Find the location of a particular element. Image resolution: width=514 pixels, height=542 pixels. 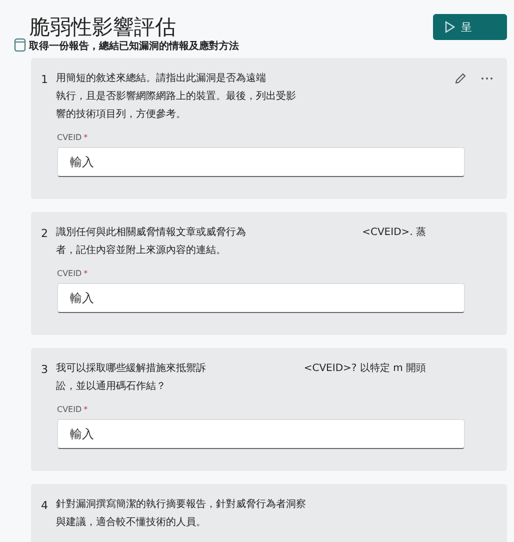

prompt-number: 1 is located at coordinates (44, 80).